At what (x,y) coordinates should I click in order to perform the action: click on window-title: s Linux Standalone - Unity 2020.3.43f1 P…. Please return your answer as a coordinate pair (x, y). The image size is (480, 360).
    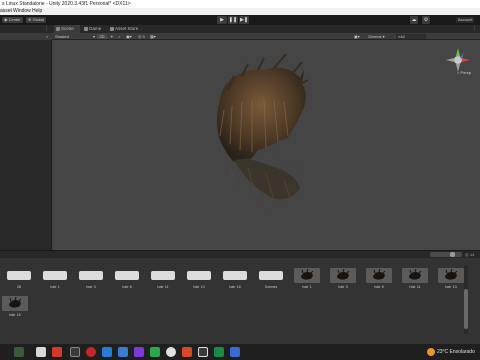
    Looking at the image, I should click on (66, 4).